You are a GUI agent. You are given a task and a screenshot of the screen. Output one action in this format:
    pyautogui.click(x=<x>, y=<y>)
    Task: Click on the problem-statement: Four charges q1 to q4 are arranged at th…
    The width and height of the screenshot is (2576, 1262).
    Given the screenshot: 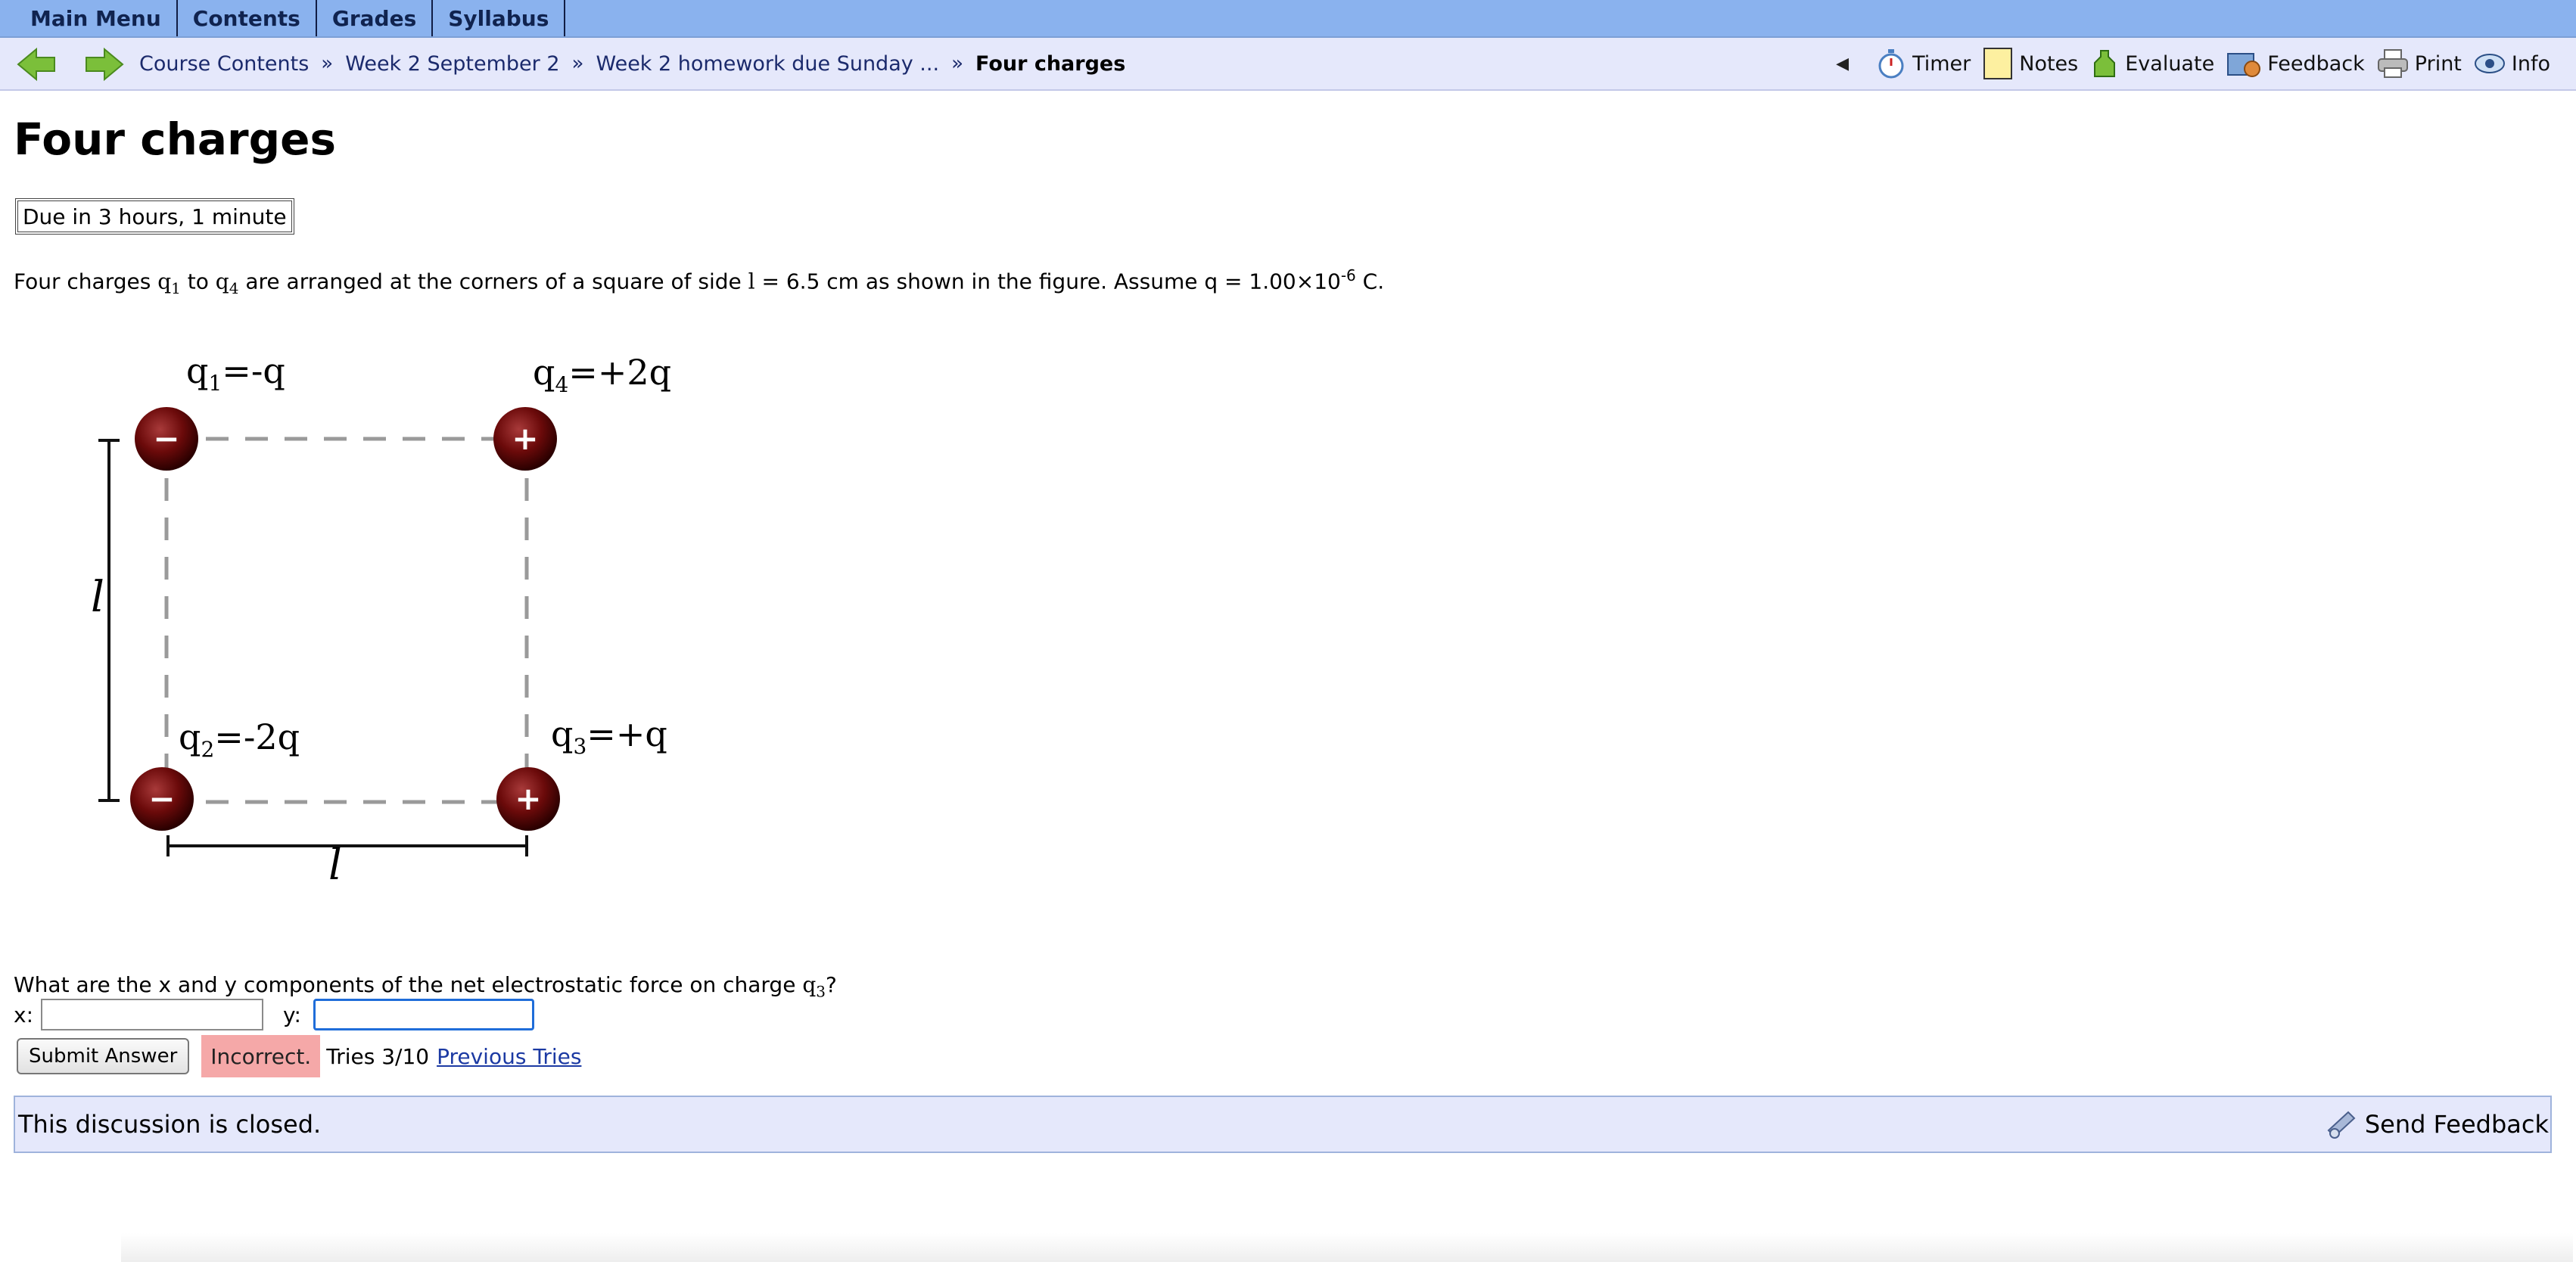 What is the action you would take?
    pyautogui.click(x=699, y=281)
    